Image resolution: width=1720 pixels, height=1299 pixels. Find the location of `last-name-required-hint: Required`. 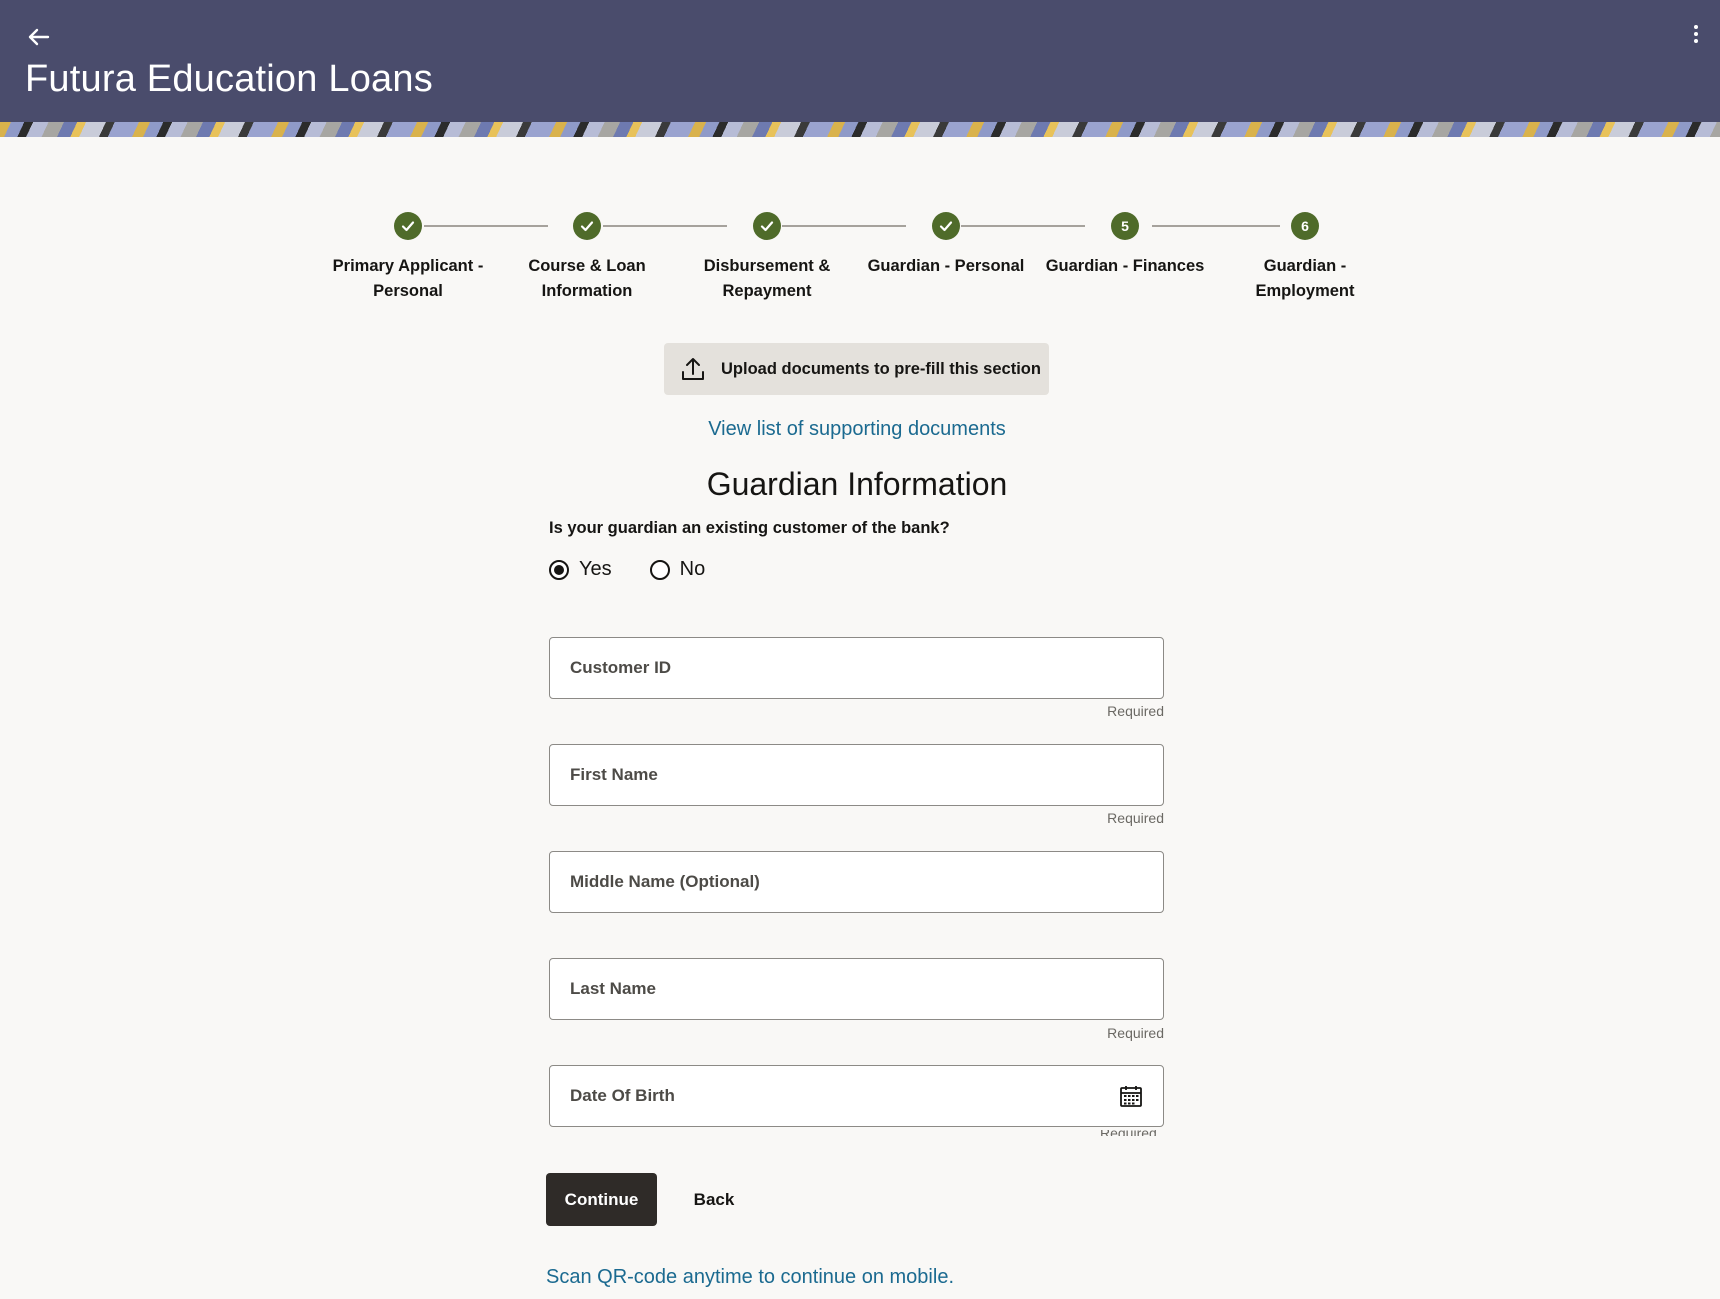

last-name-required-hint: Required is located at coordinates (1135, 1033).